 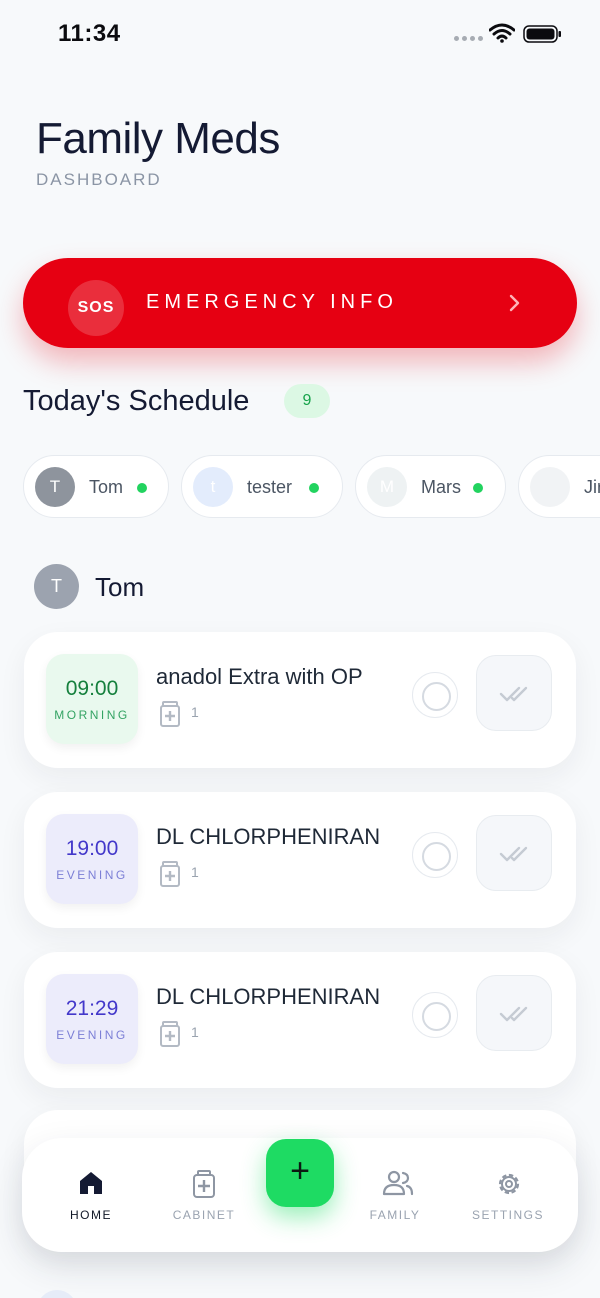 I want to click on chevron-right-icon, so click(x=514, y=303).